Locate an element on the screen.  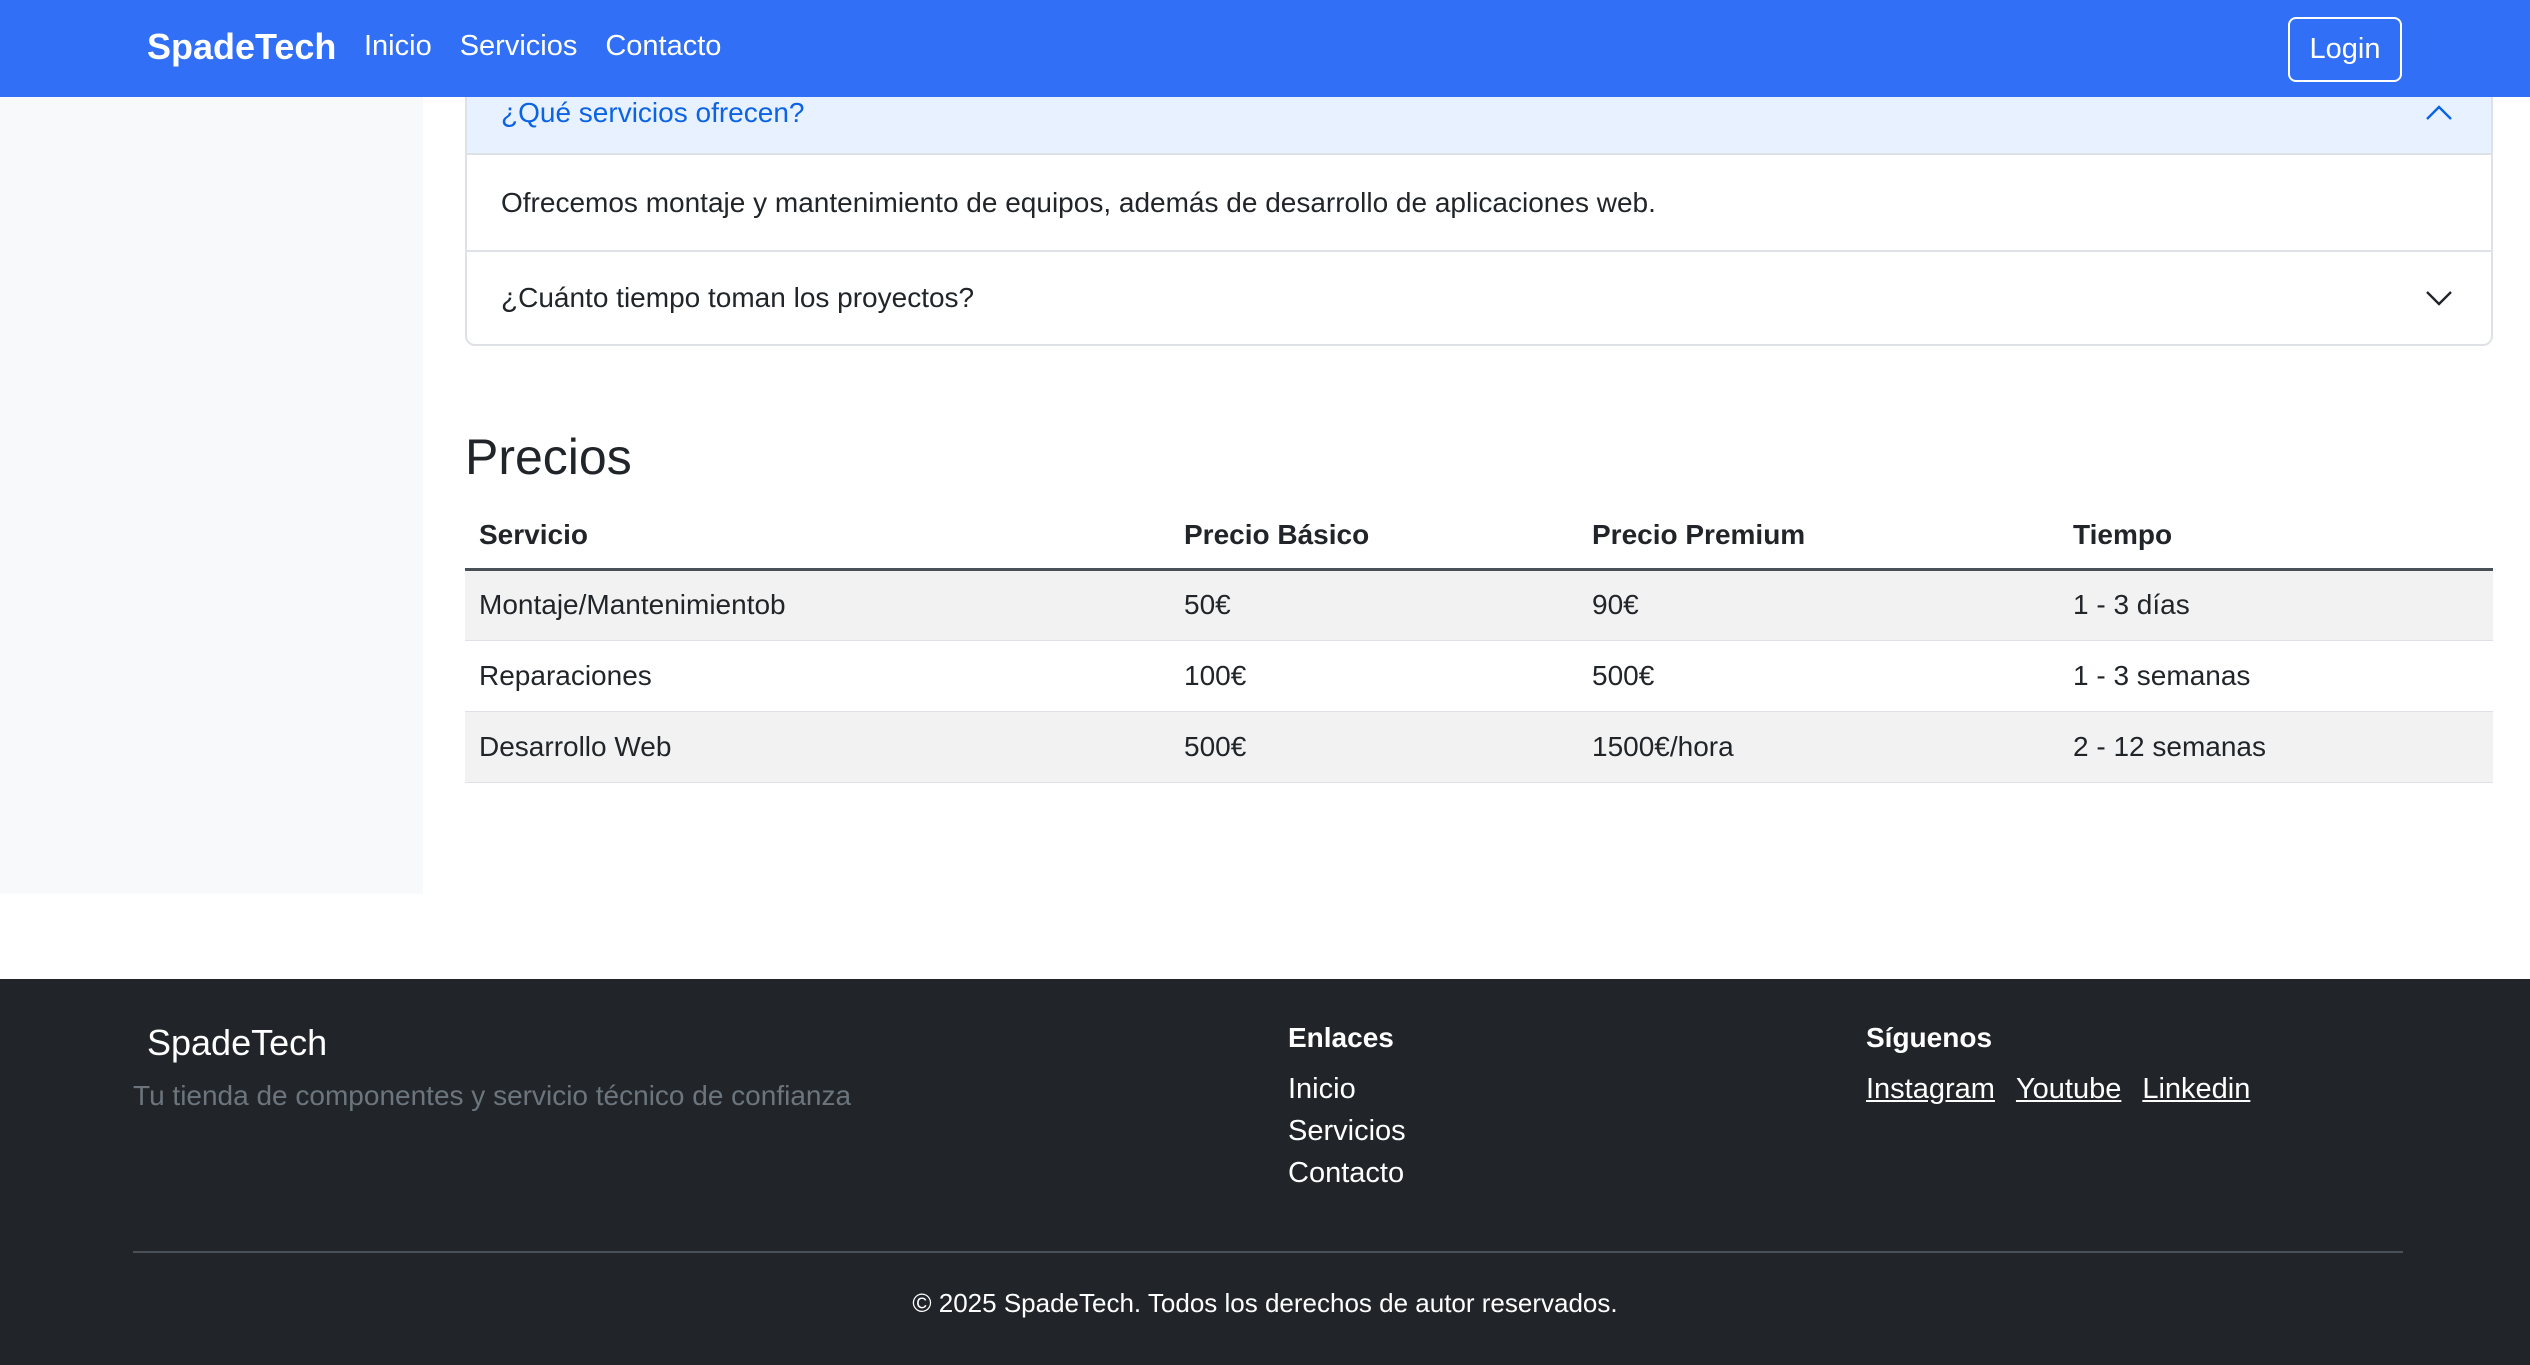
social-link-instagram: Instagram is located at coordinates (1930, 1089).